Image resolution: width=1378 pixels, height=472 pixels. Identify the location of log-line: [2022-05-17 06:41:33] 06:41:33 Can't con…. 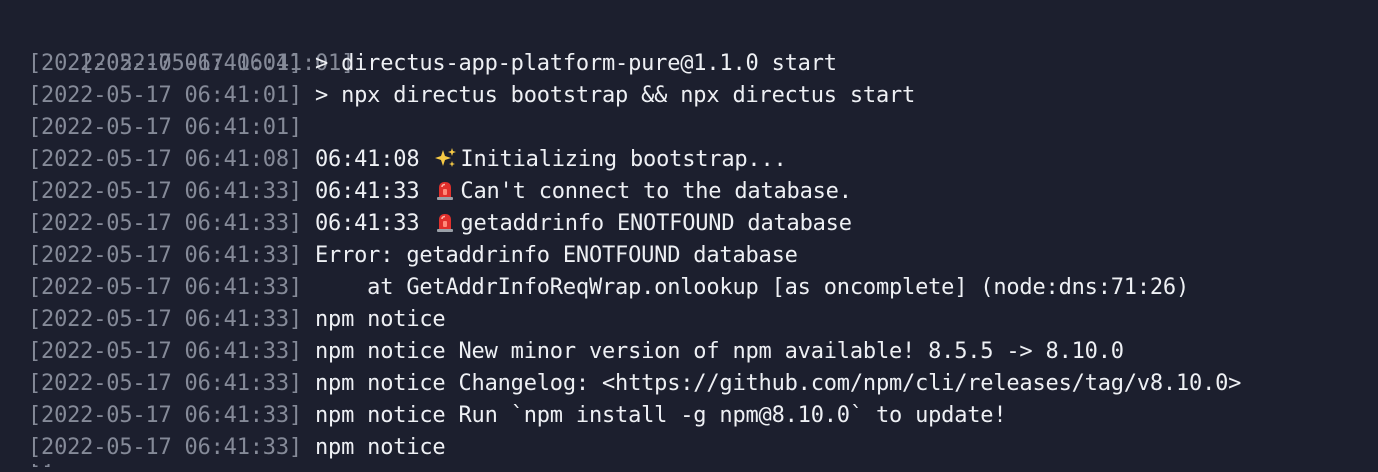
(703, 192).